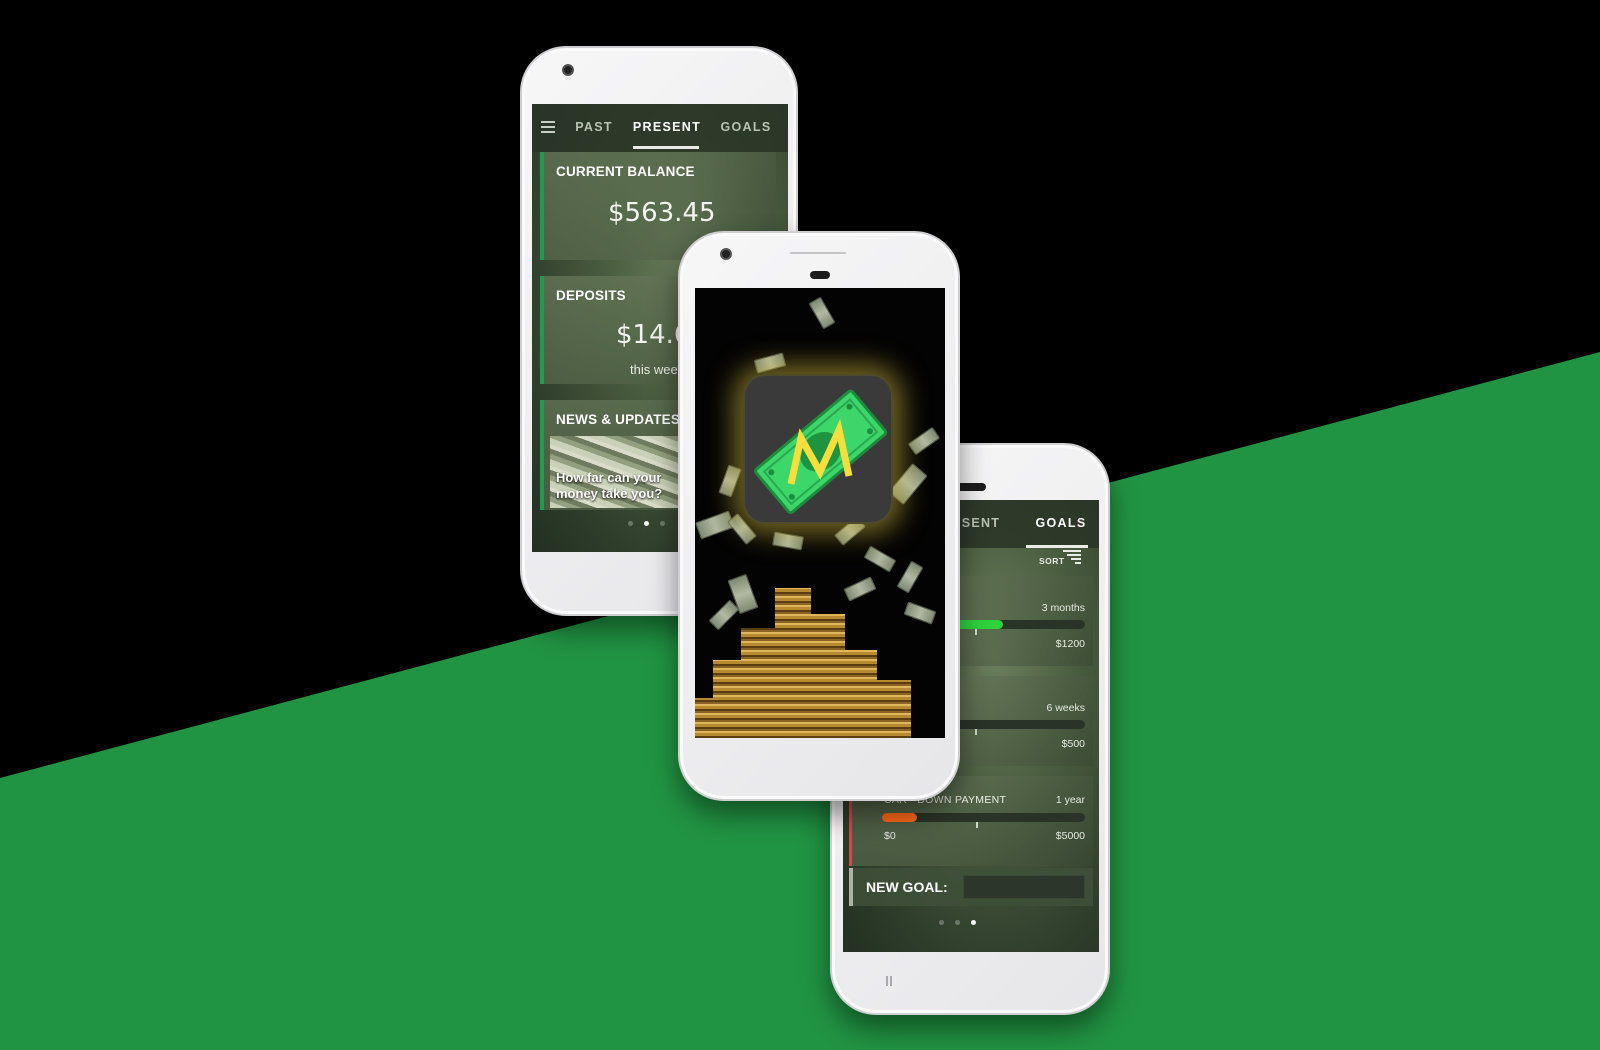 This screenshot has height=1050, width=1600. I want to click on news-caption-line-1: How far can your, so click(609, 477).